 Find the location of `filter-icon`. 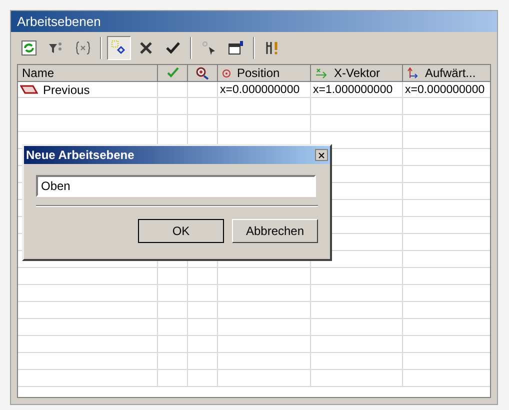

filter-icon is located at coordinates (56, 48).